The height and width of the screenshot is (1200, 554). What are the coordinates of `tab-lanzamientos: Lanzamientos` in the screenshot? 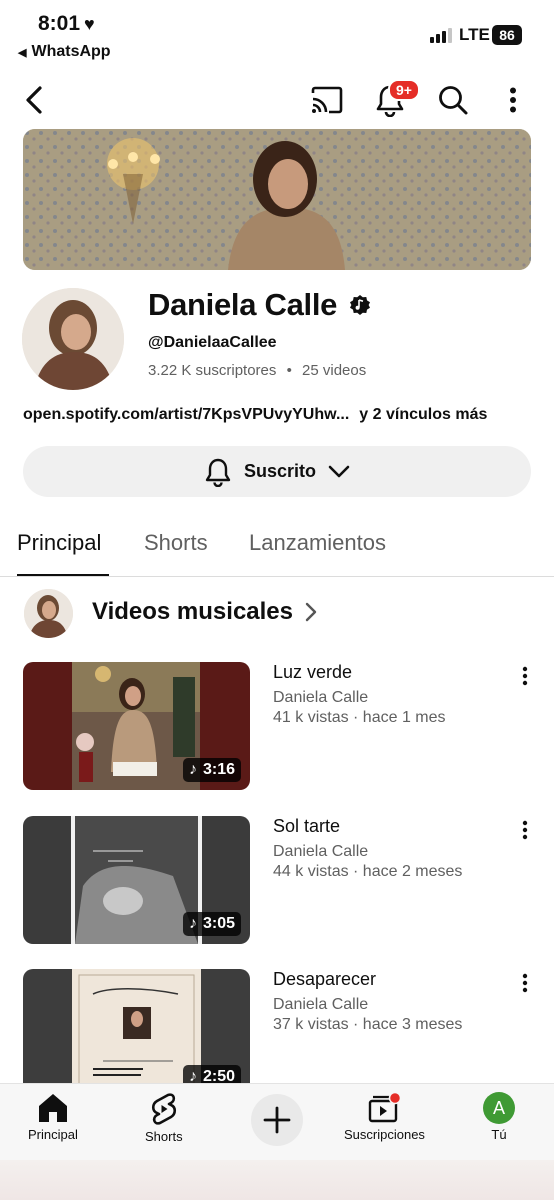 It's located at (317, 543).